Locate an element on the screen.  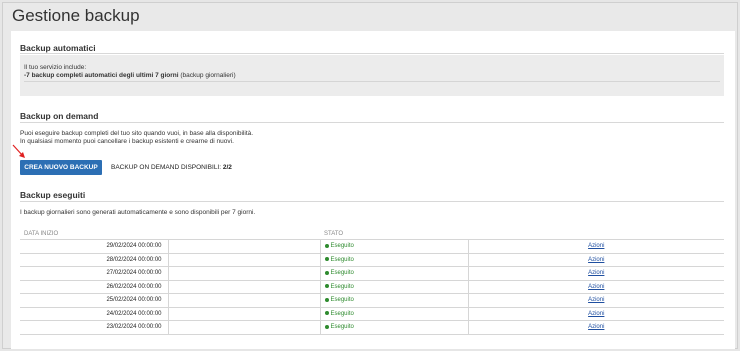
auto-info-line1: Il tuo servizio include: is located at coordinates (55, 67).